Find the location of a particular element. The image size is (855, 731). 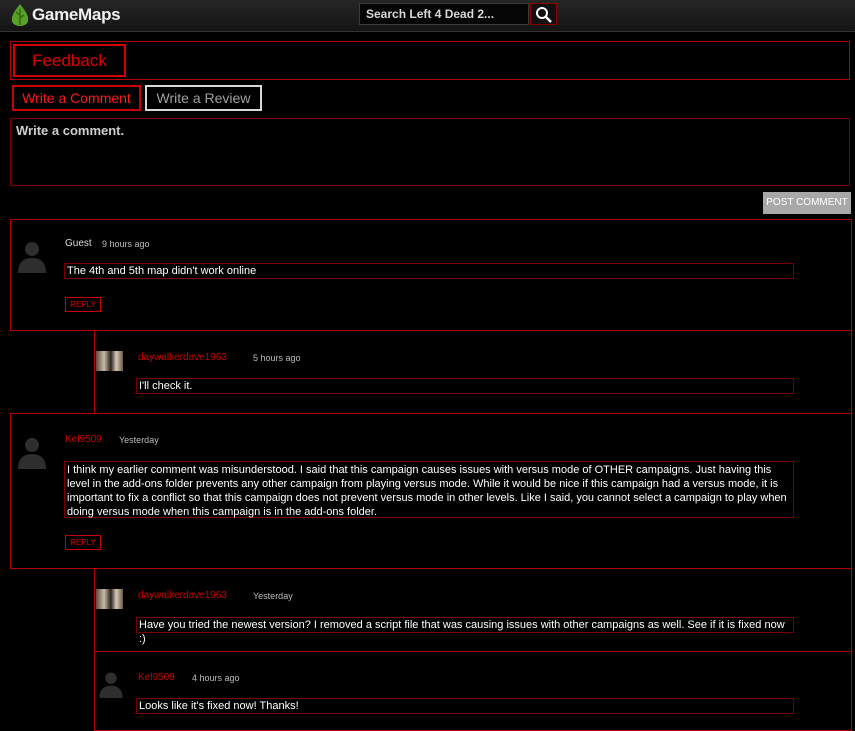

search-input is located at coordinates (444, 14).